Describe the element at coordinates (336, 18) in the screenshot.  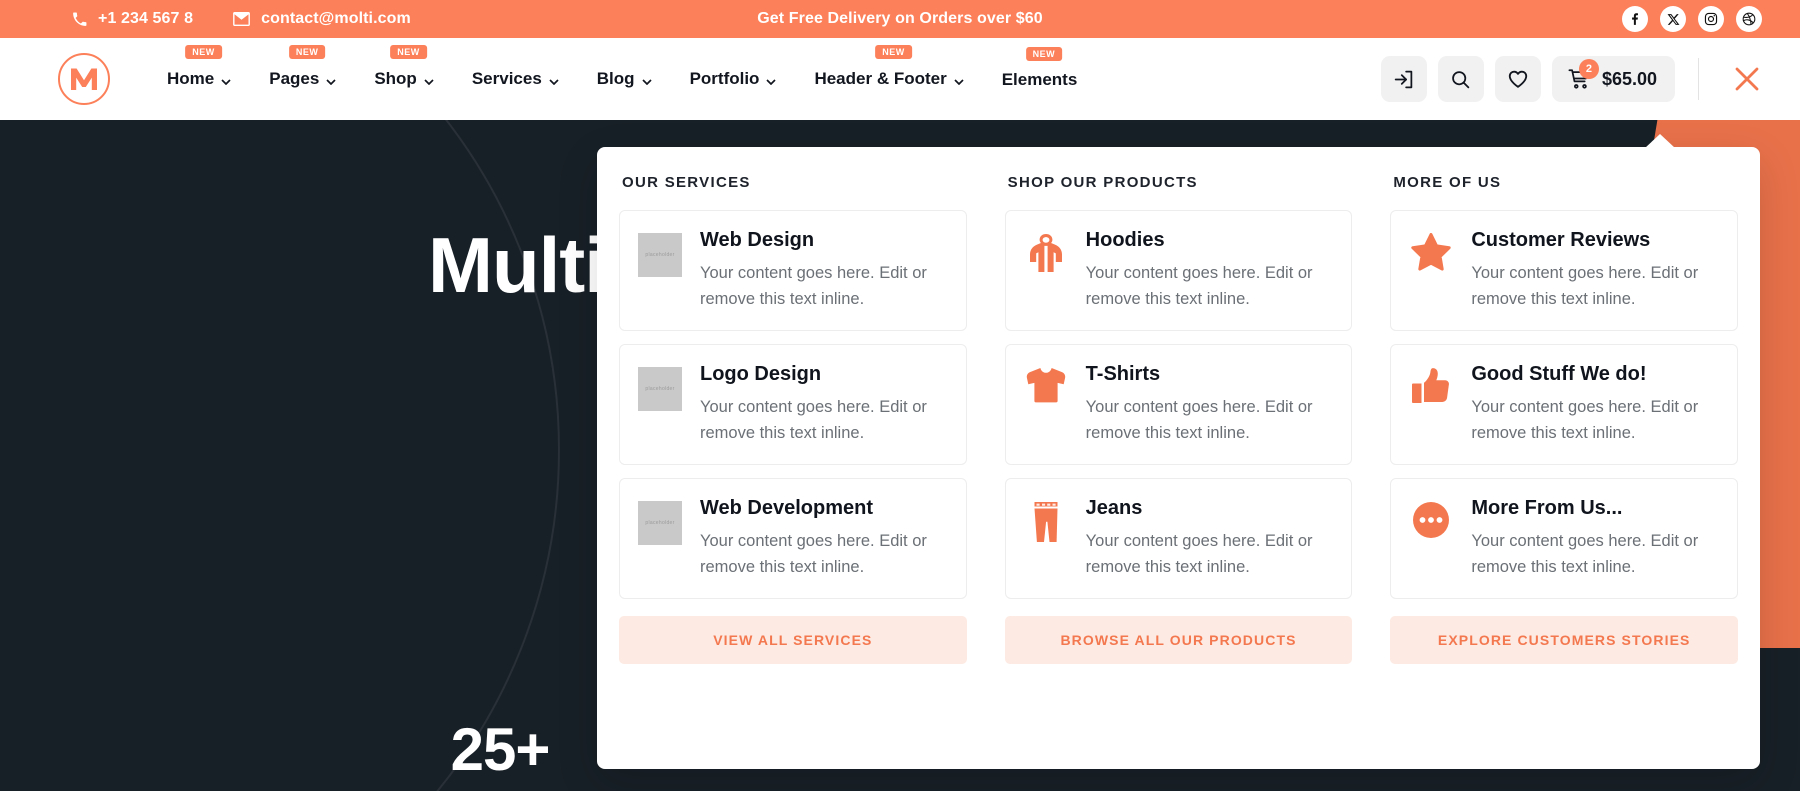
I see `email-address: contact@molti.com` at that location.